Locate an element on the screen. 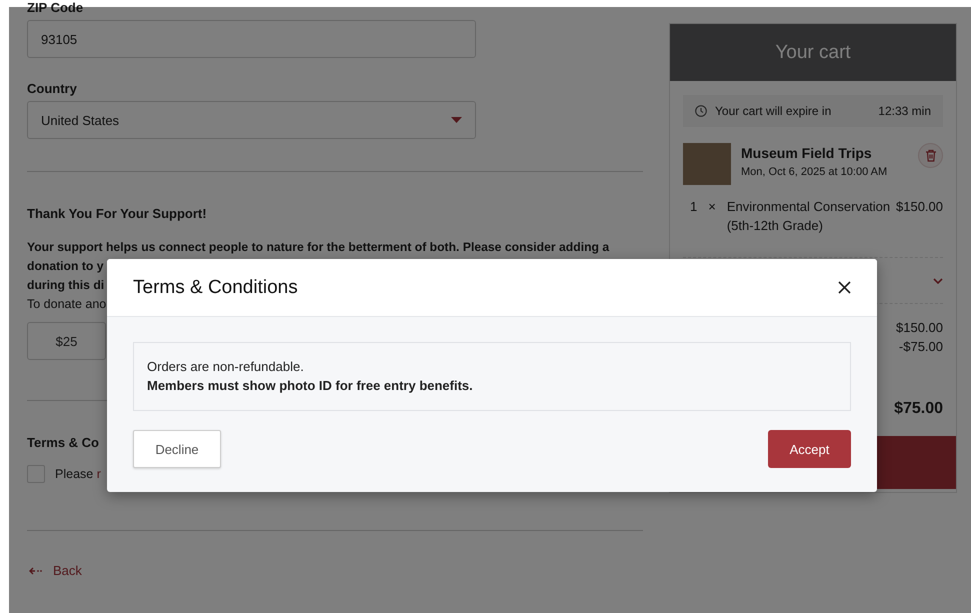 This screenshot has height=613, width=971. times-sign: × is located at coordinates (712, 207).